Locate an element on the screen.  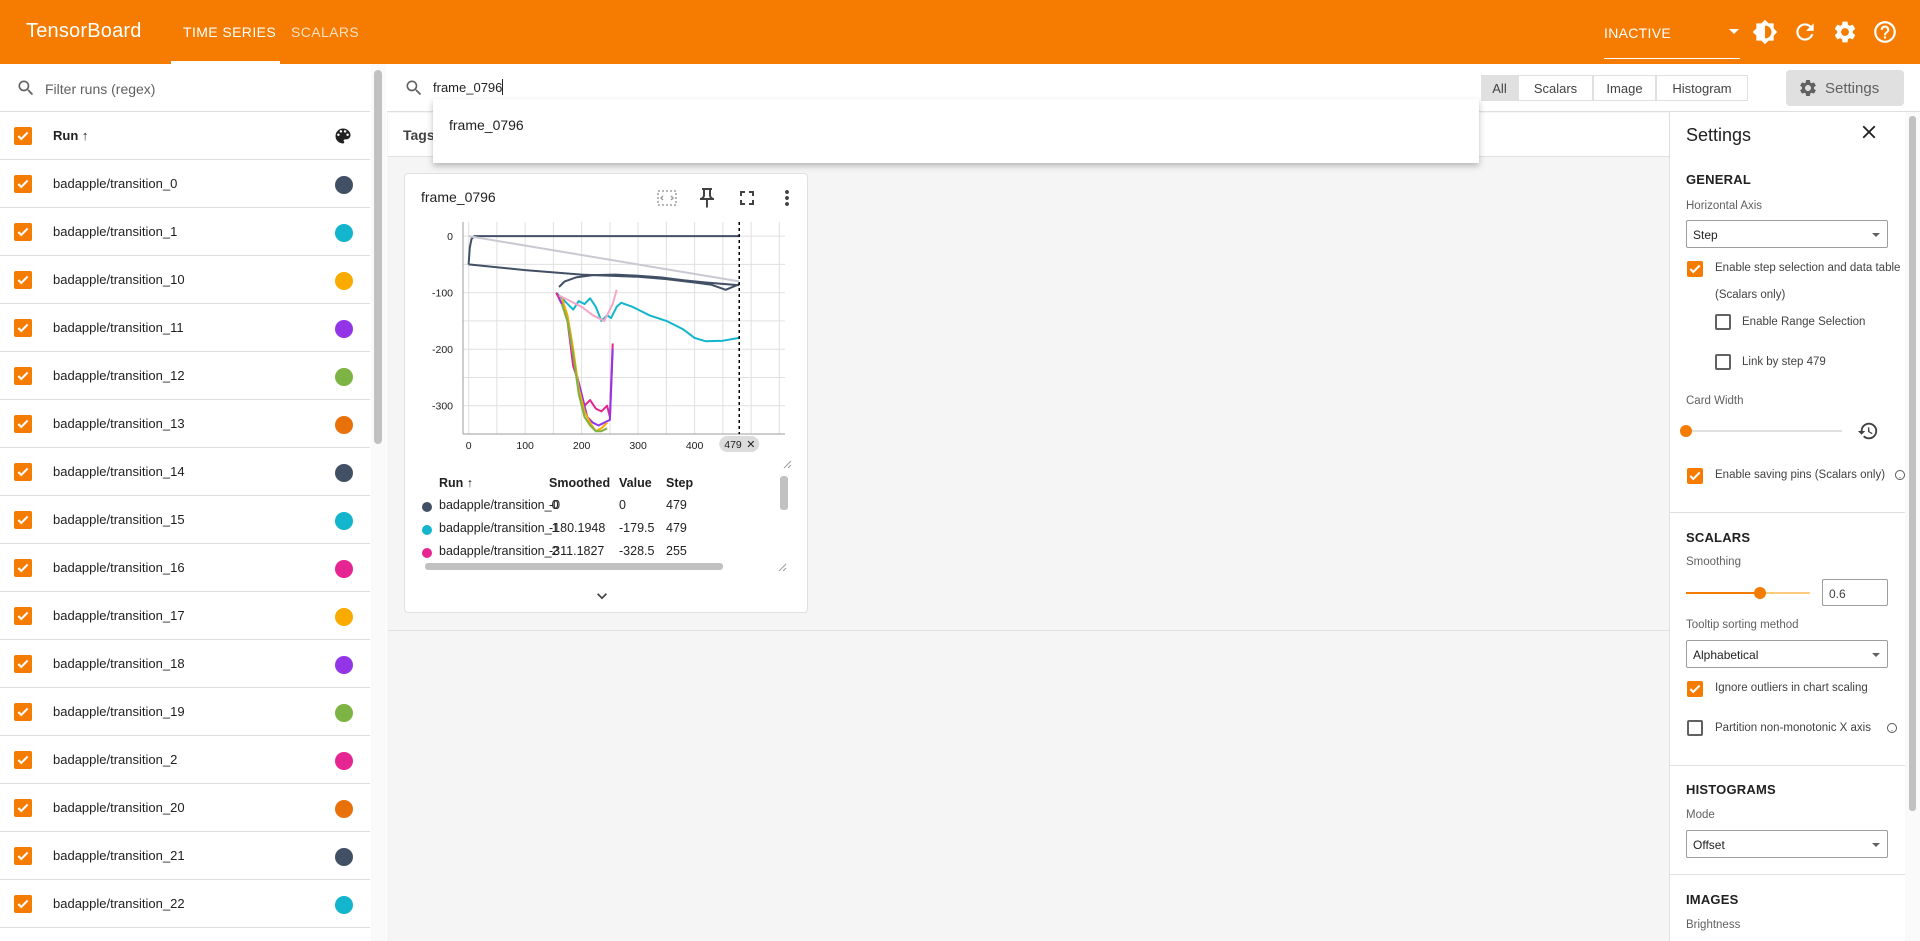
run-row: badapple/transition_14 is located at coordinates (185, 472).